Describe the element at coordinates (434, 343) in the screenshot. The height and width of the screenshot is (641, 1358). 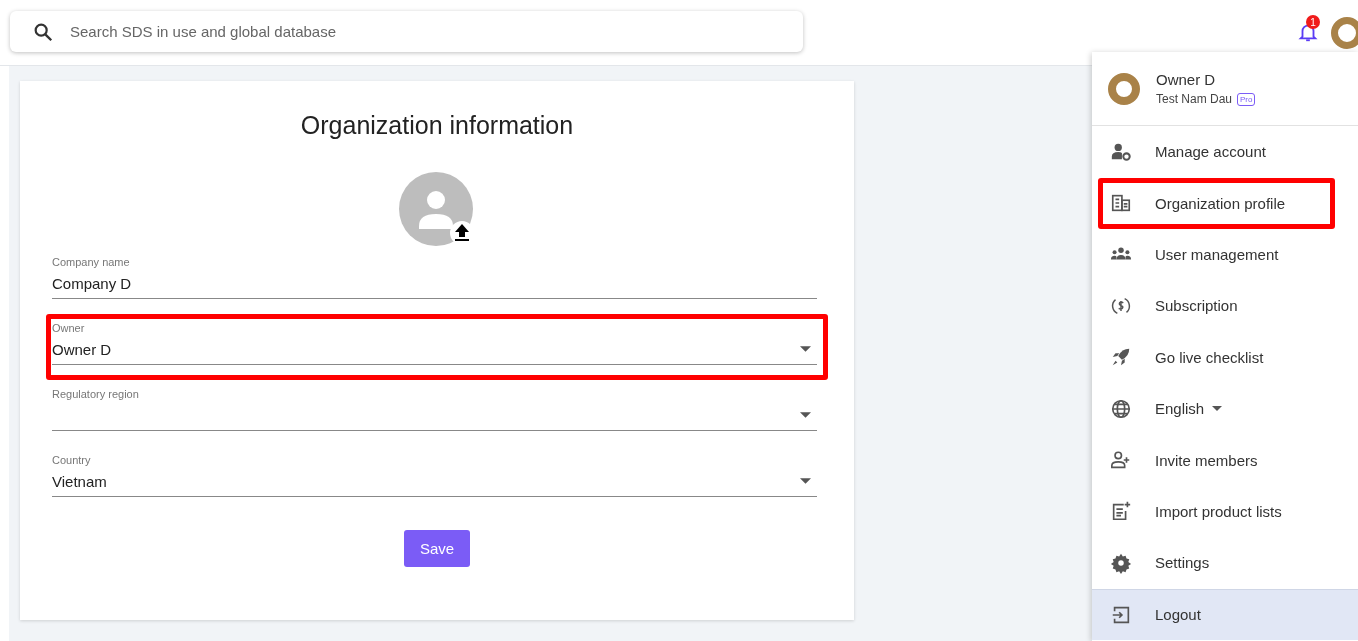
I see `select-field: Owner Owner D` at that location.